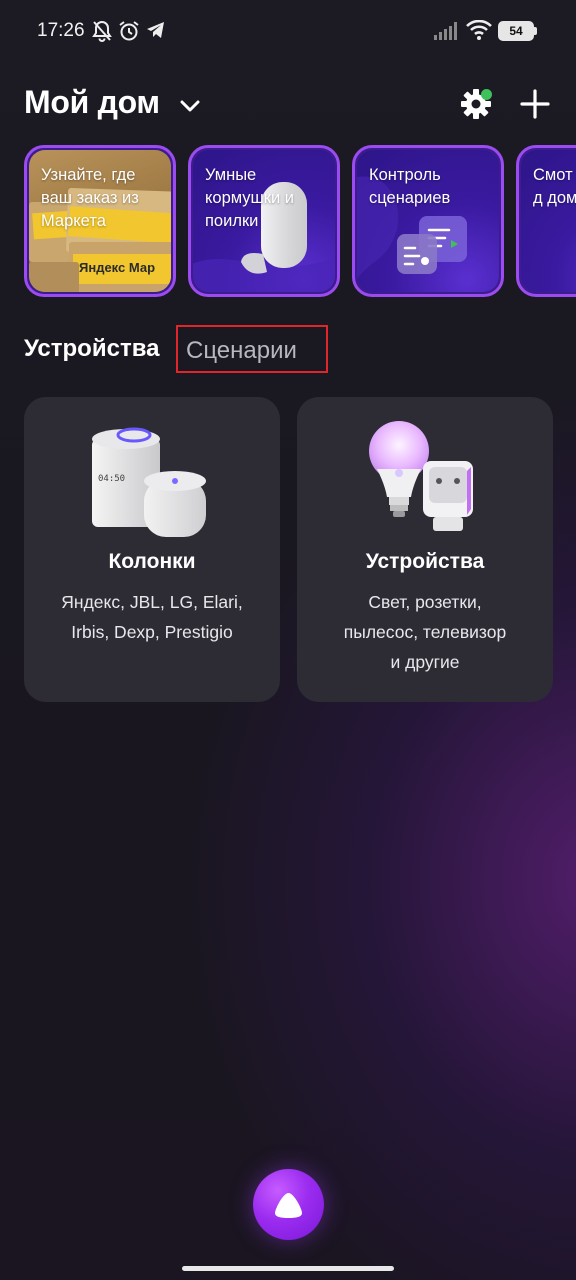  I want to click on alarm-icon, so click(129, 33).